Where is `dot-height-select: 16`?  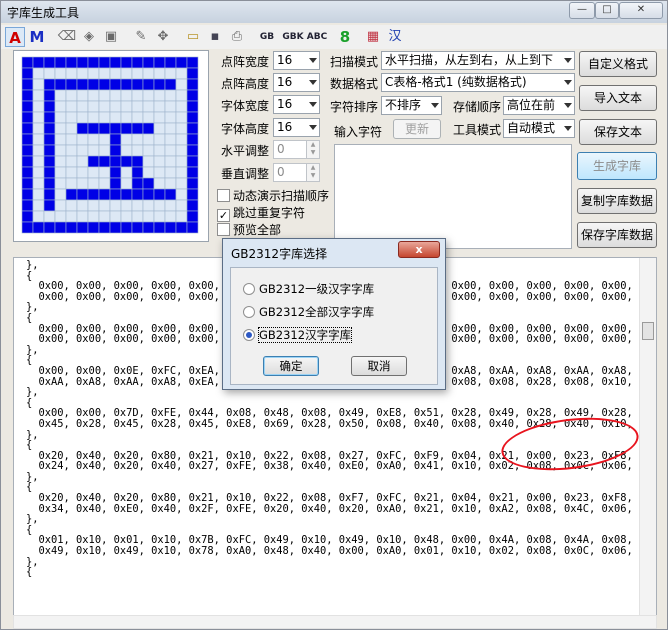
dot-height-select: 16 is located at coordinates (296, 82).